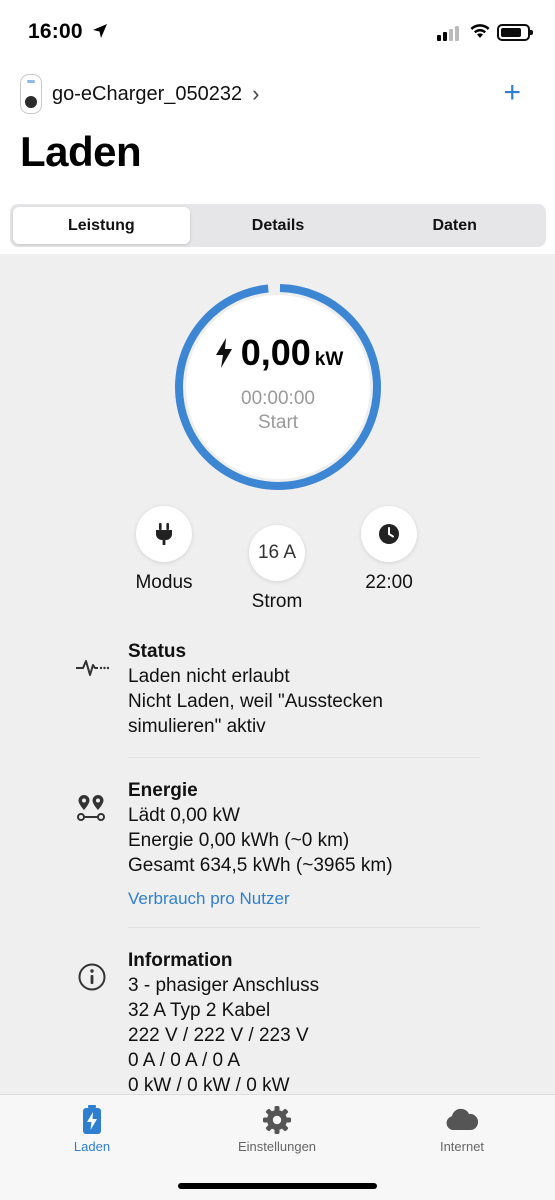 This screenshot has height=1200, width=555. What do you see at coordinates (101, 225) in the screenshot?
I see `tab-leistung: Leistung` at bounding box center [101, 225].